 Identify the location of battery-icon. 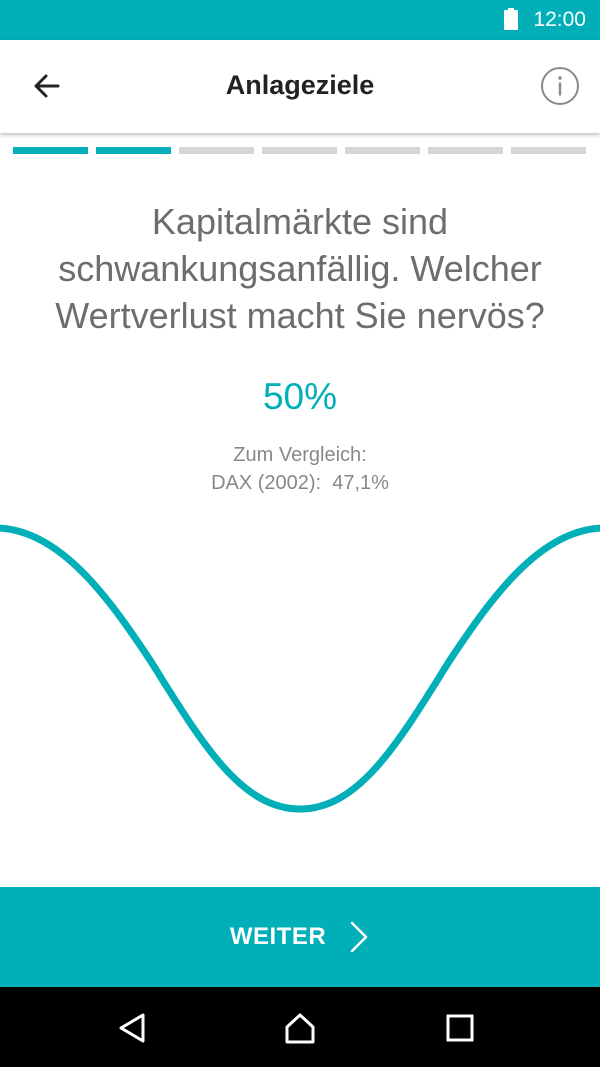
(511, 19).